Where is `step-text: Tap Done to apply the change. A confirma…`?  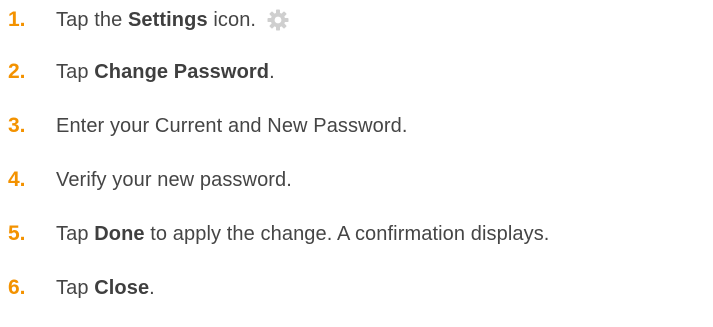
step-text: Tap Done to apply the change. A confirma… is located at coordinates (302, 234).